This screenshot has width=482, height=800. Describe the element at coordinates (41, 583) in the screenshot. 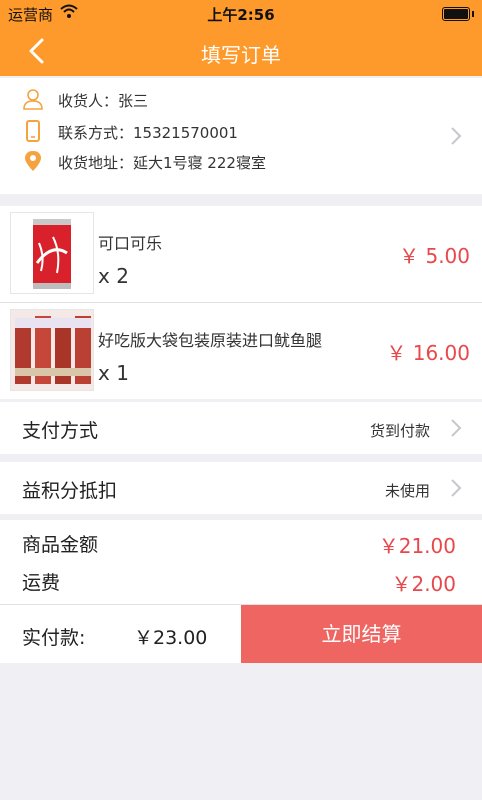

I see `shipping-label: 运费` at that location.